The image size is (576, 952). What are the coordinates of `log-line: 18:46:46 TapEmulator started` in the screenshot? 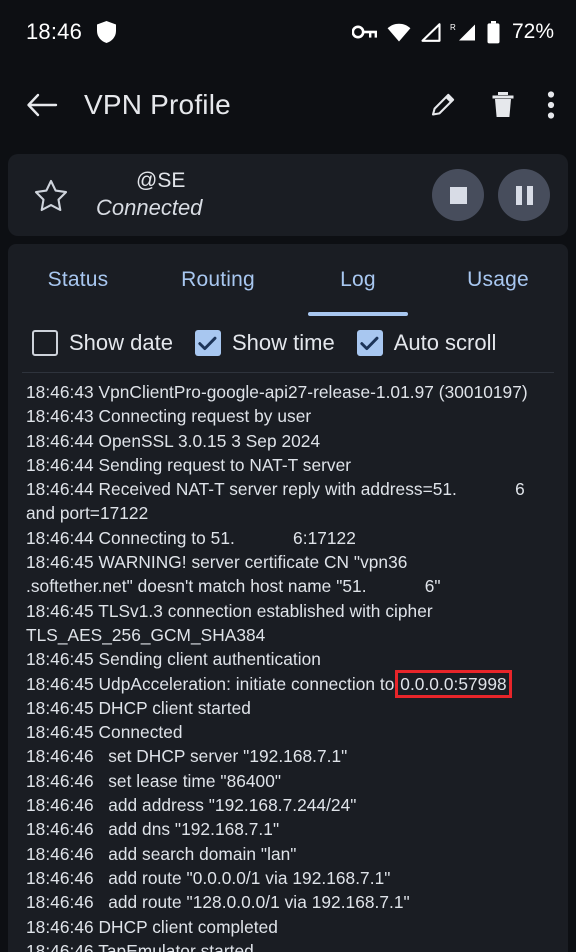 It's located at (140, 946).